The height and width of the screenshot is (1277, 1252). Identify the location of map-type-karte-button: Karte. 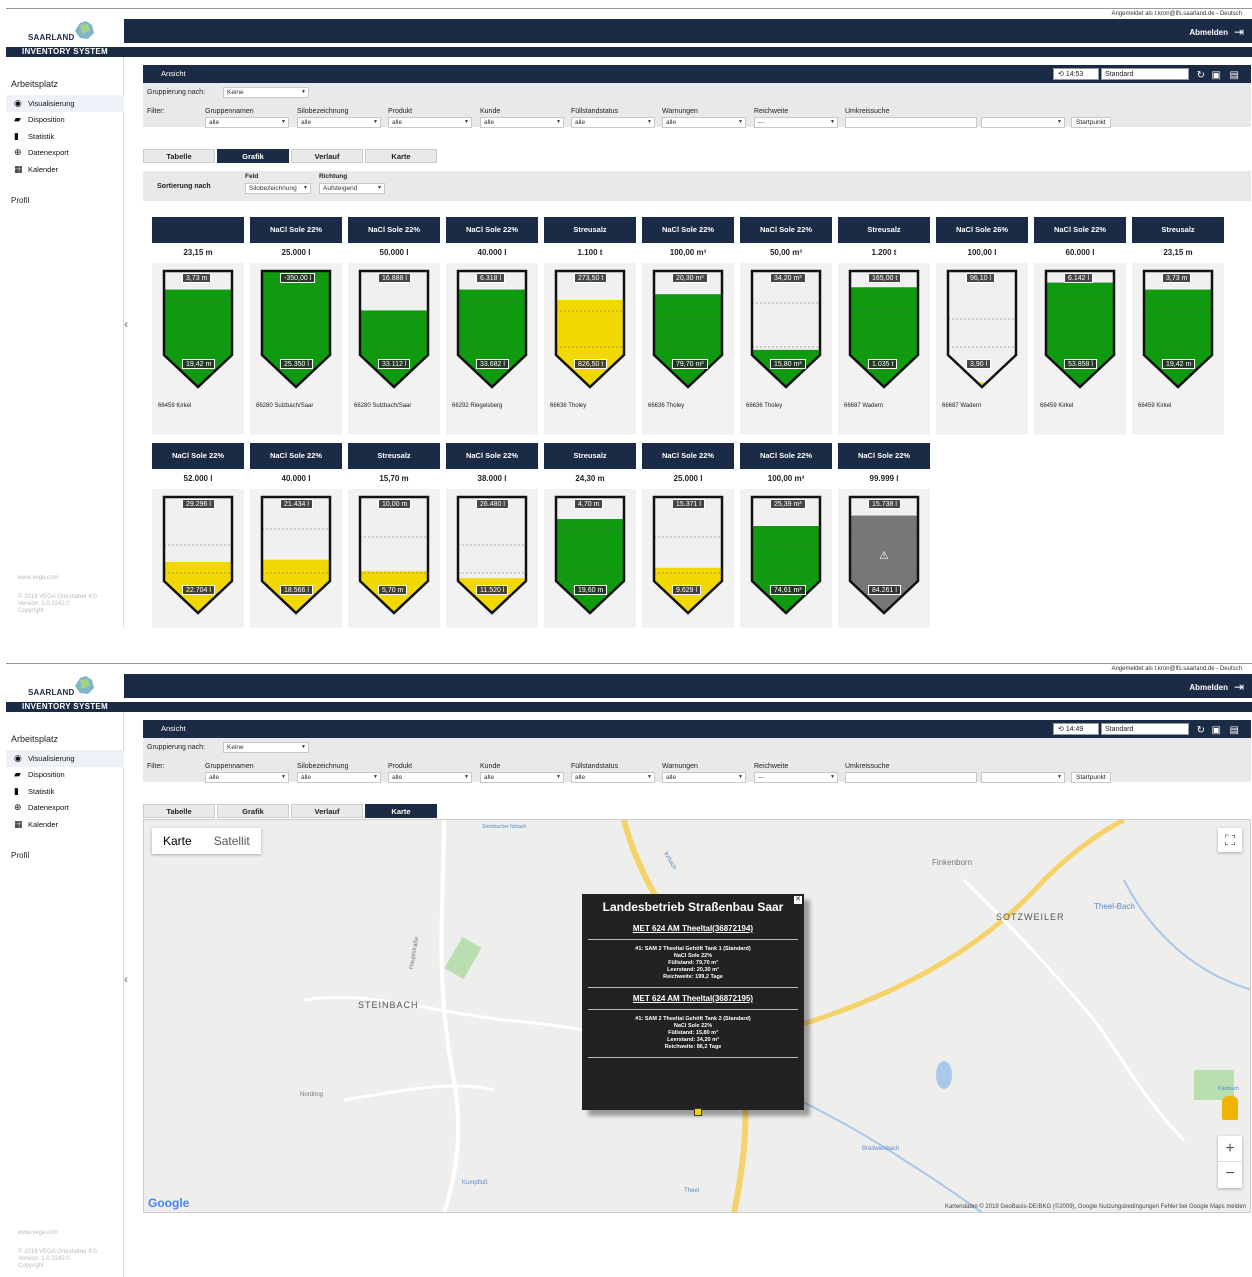
(177, 841).